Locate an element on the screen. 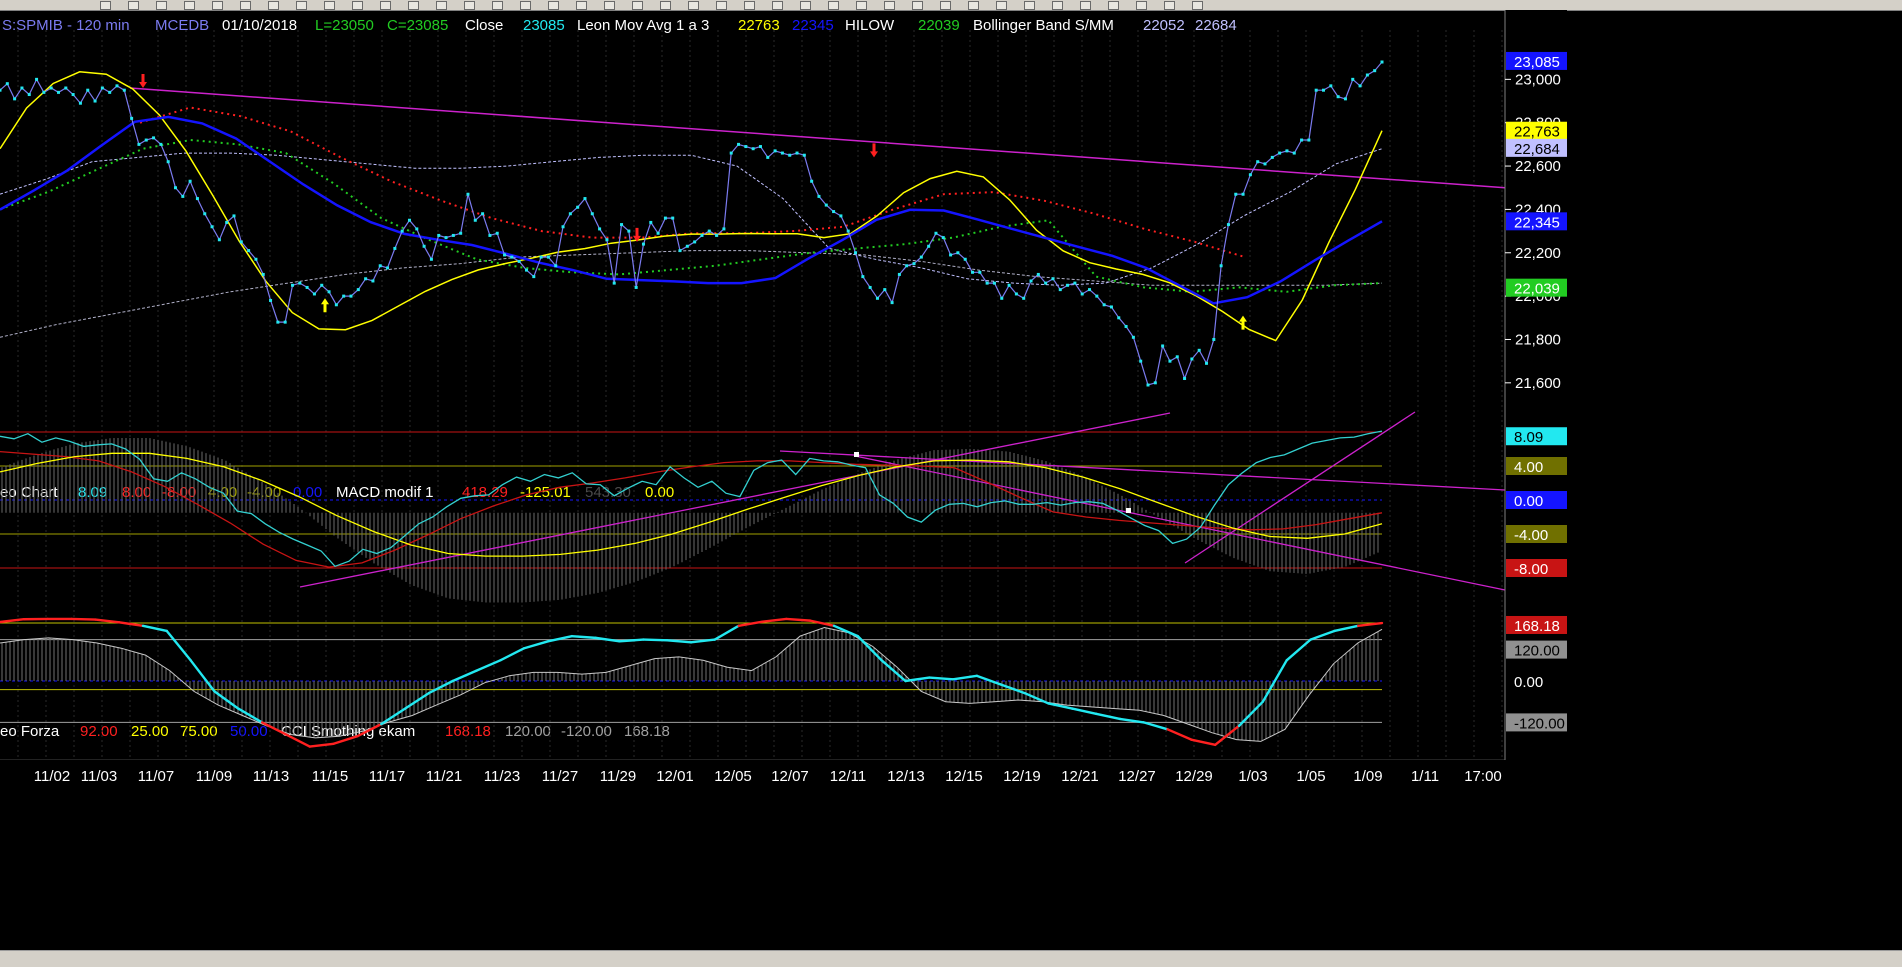 The width and height of the screenshot is (1902, 967). bollinger-label: Bollinger Band S/MM is located at coordinates (1043, 25).